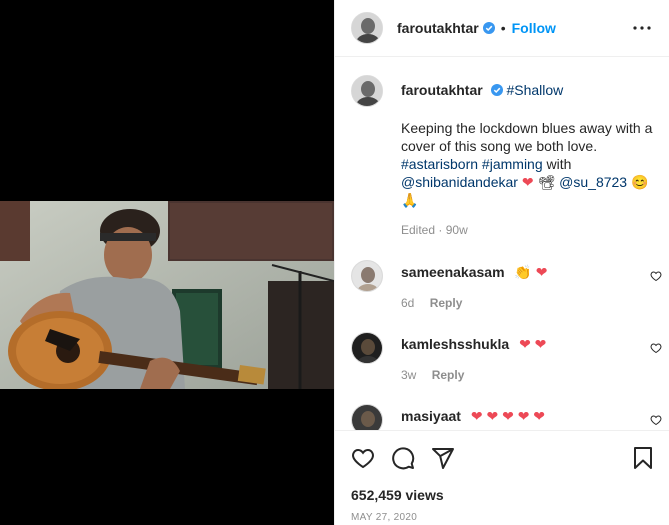  What do you see at coordinates (527, 182) in the screenshot?
I see `red-heart-icon: ❤` at bounding box center [527, 182].